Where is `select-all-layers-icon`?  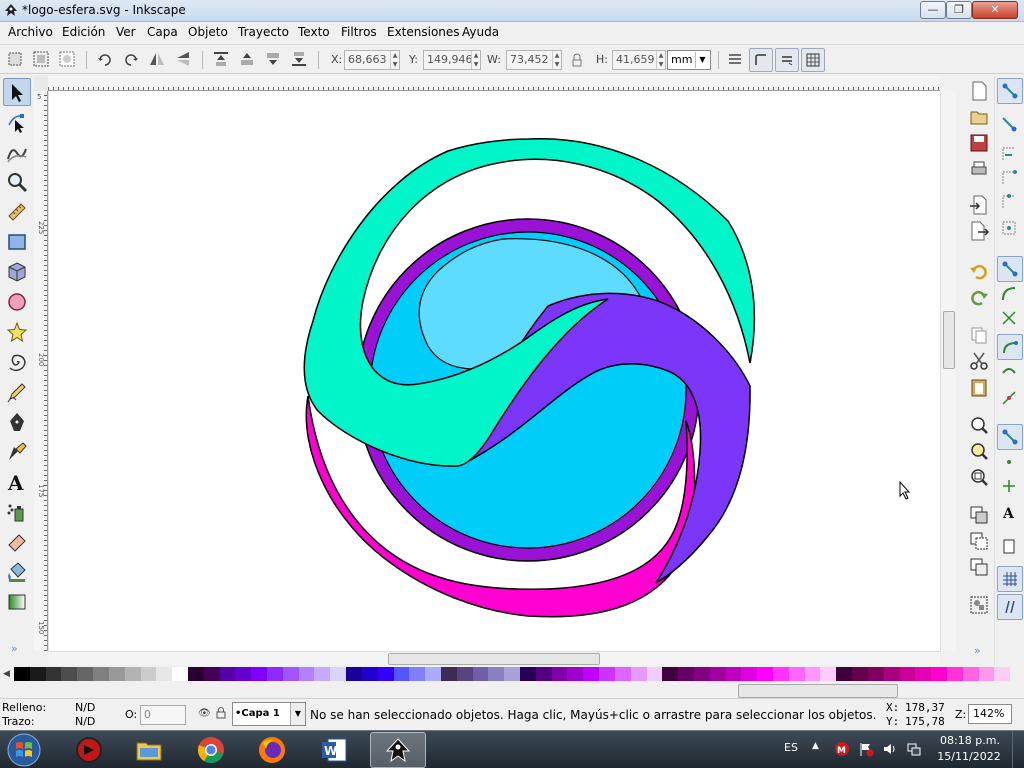 select-all-layers-icon is located at coordinates (41, 59).